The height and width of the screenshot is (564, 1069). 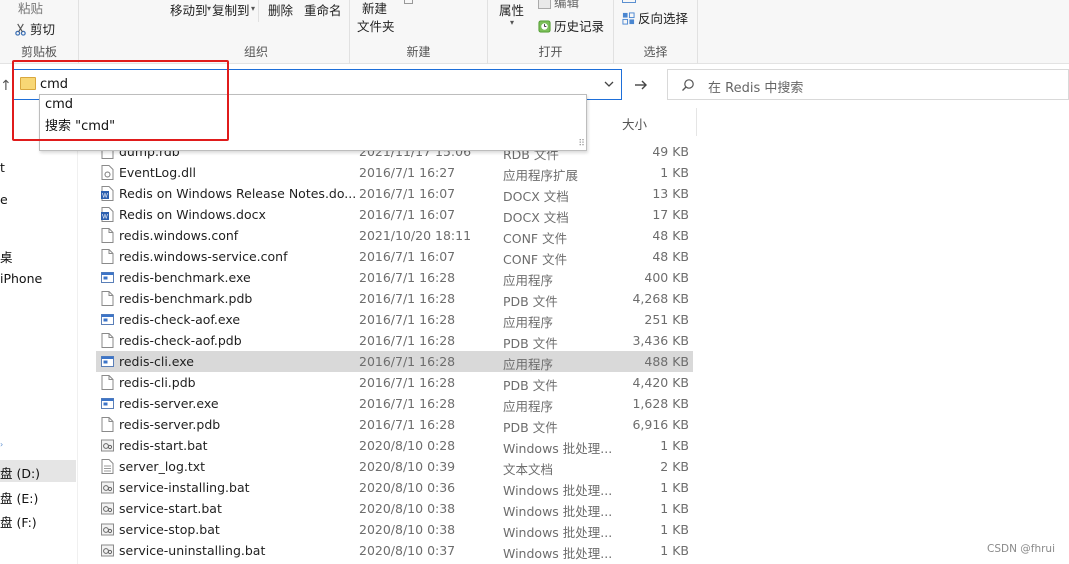 I want to click on file-type: CONF 文件, so click(x=535, y=259).